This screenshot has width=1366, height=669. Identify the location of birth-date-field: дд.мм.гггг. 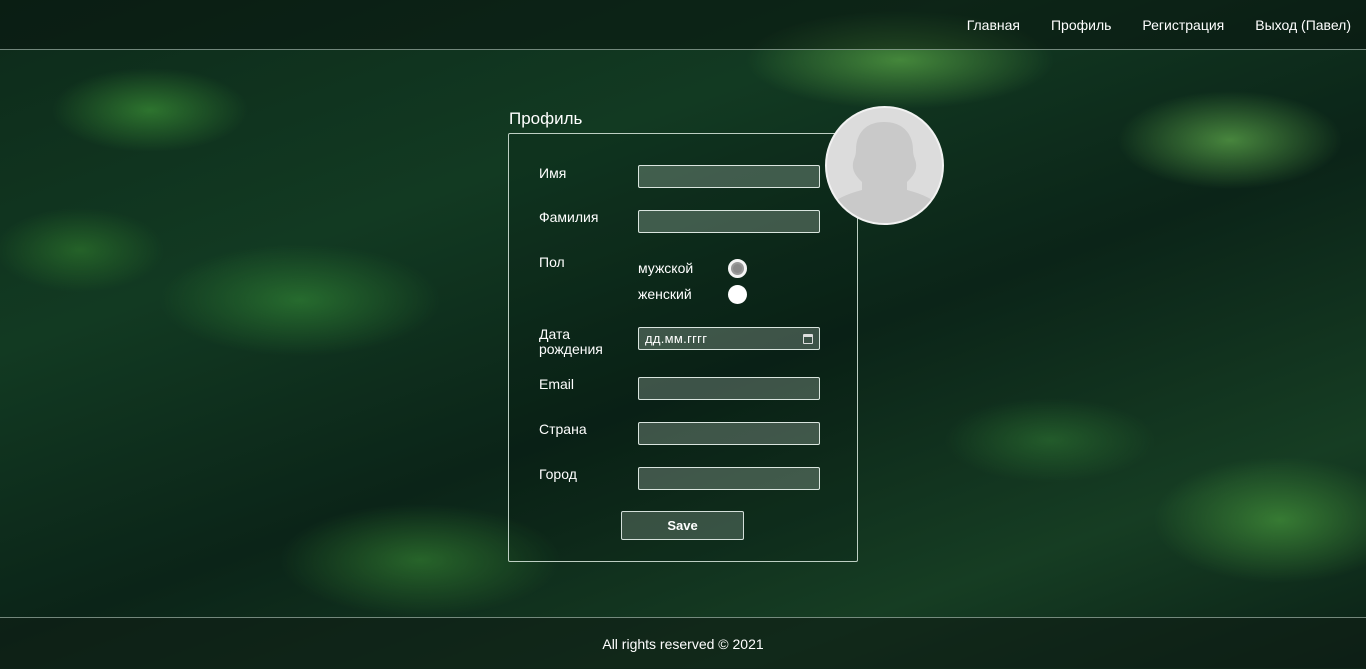
(729, 338).